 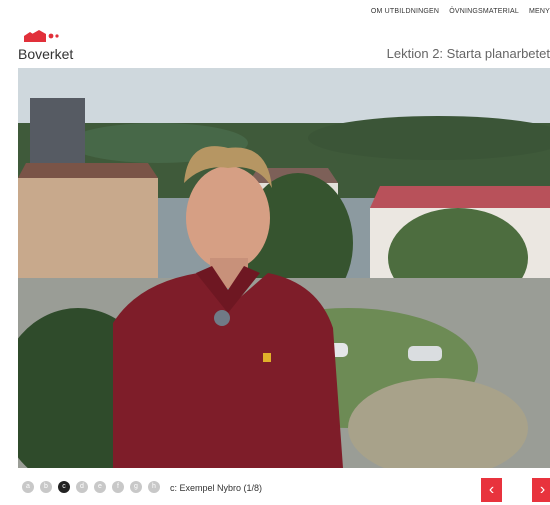 What do you see at coordinates (484, 15) in the screenshot?
I see `nav-link-exercises: ÖVNINGSMATERIAL` at bounding box center [484, 15].